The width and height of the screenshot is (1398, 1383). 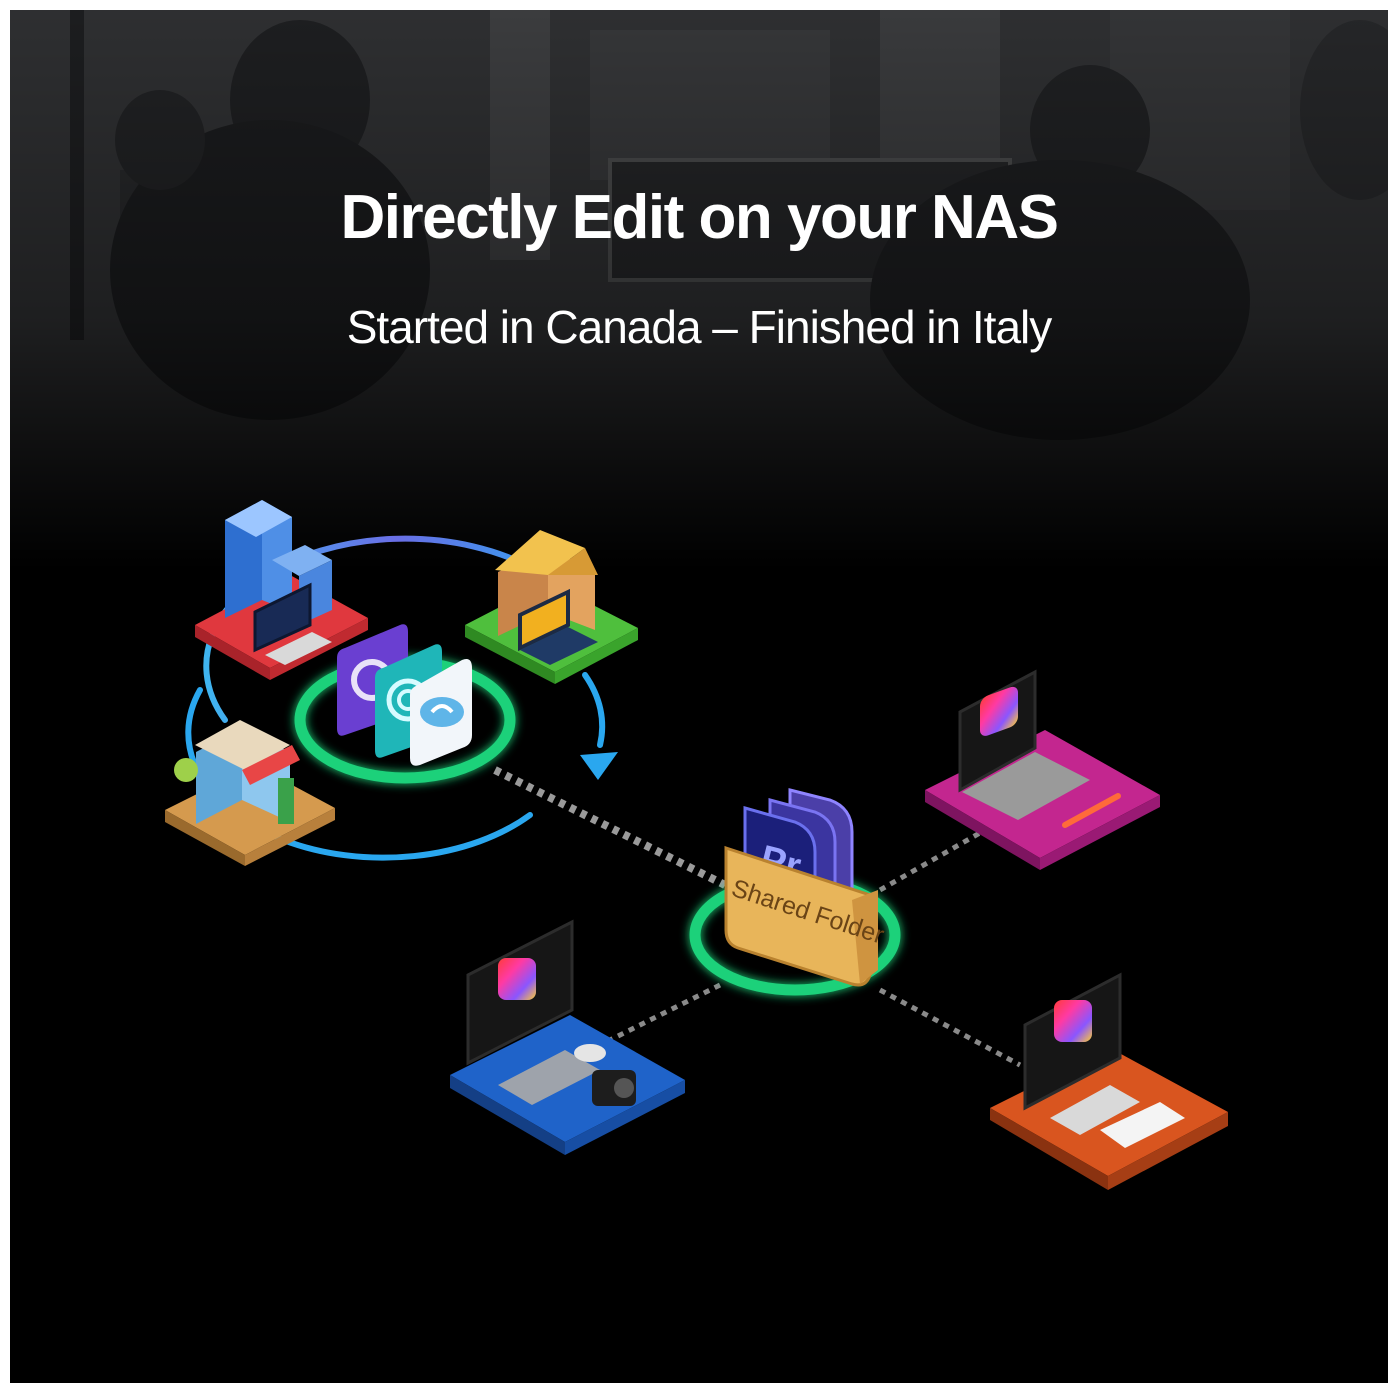 What do you see at coordinates (1109, 1081) in the screenshot?
I see `orange-imac-desk` at bounding box center [1109, 1081].